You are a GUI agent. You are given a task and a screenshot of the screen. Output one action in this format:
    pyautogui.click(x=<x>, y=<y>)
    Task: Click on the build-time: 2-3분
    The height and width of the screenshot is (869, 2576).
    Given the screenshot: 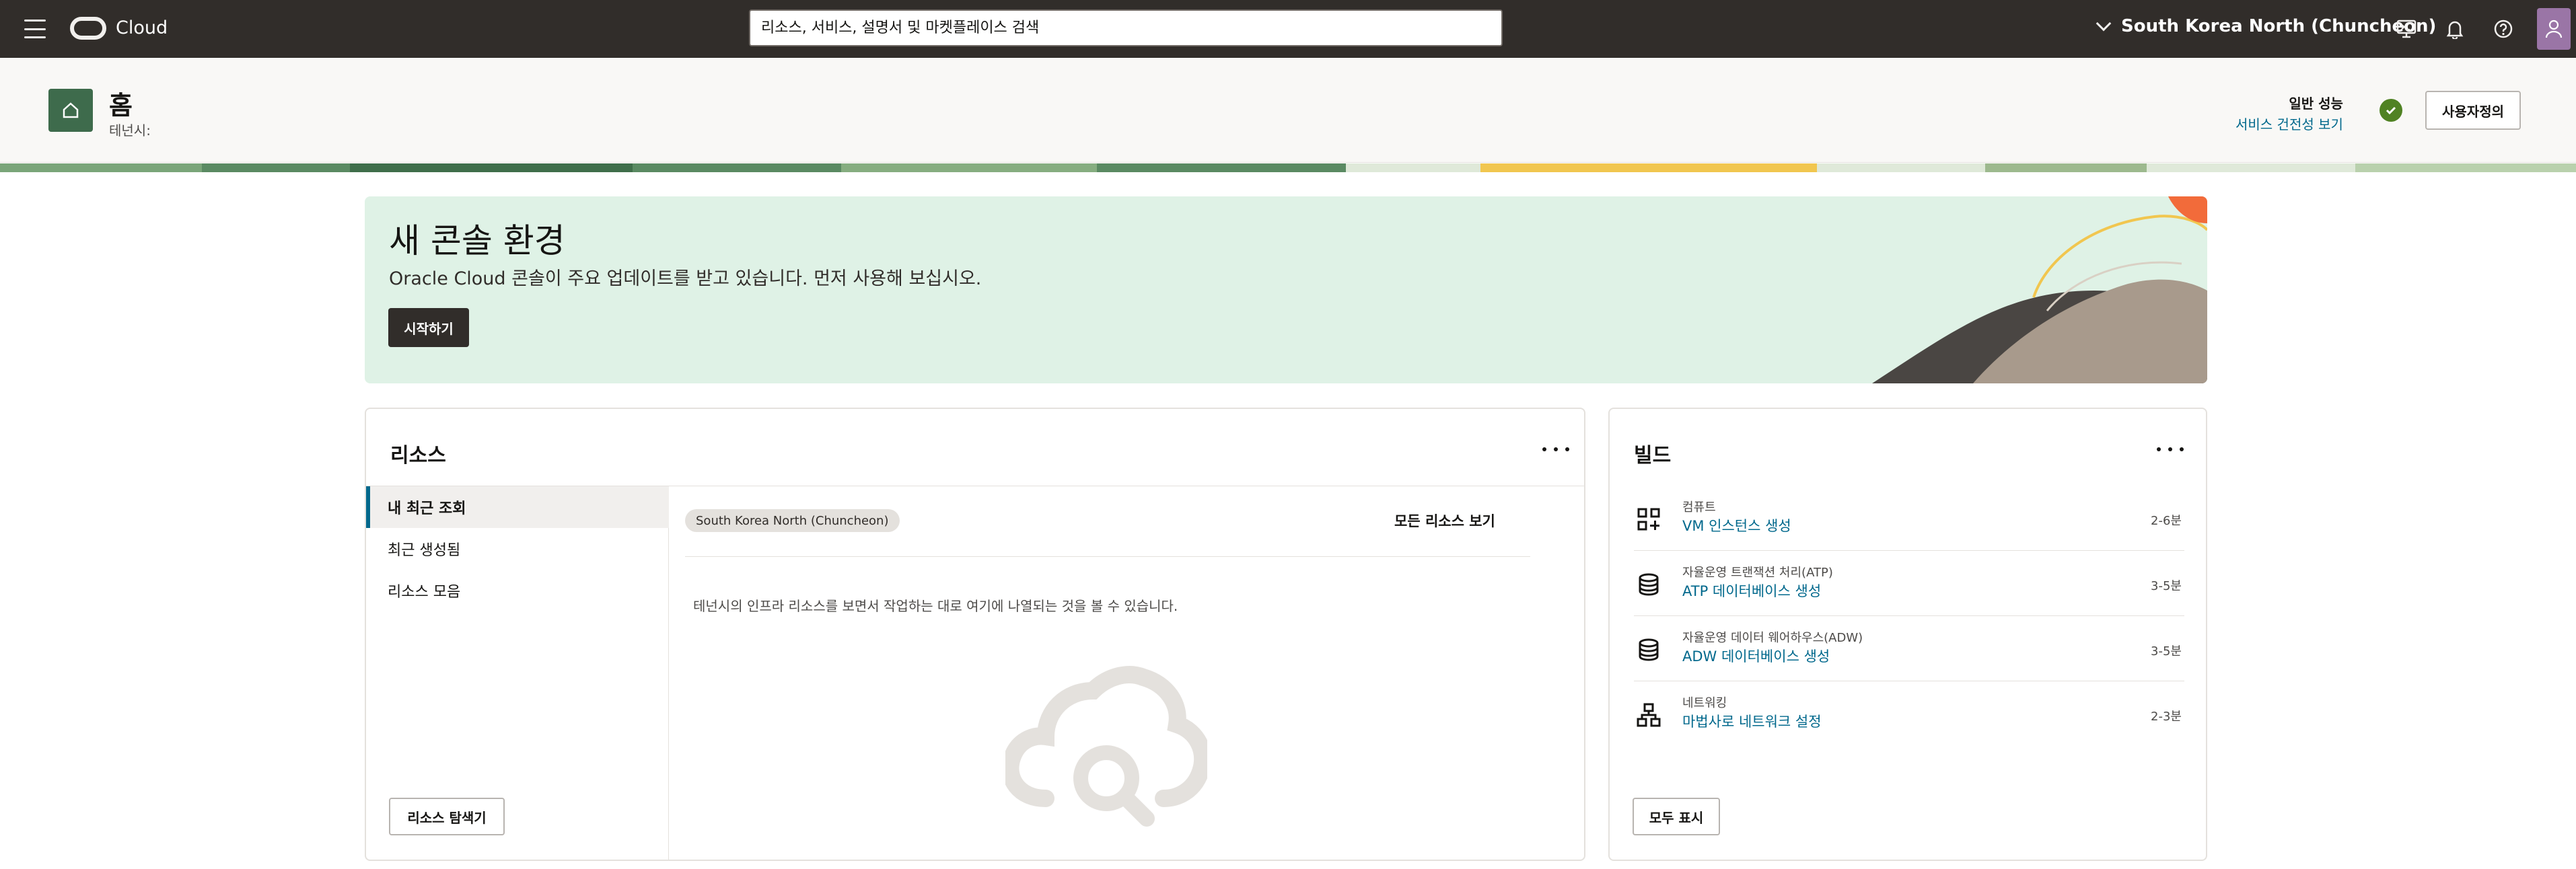 What is the action you would take?
    pyautogui.click(x=2166, y=717)
    